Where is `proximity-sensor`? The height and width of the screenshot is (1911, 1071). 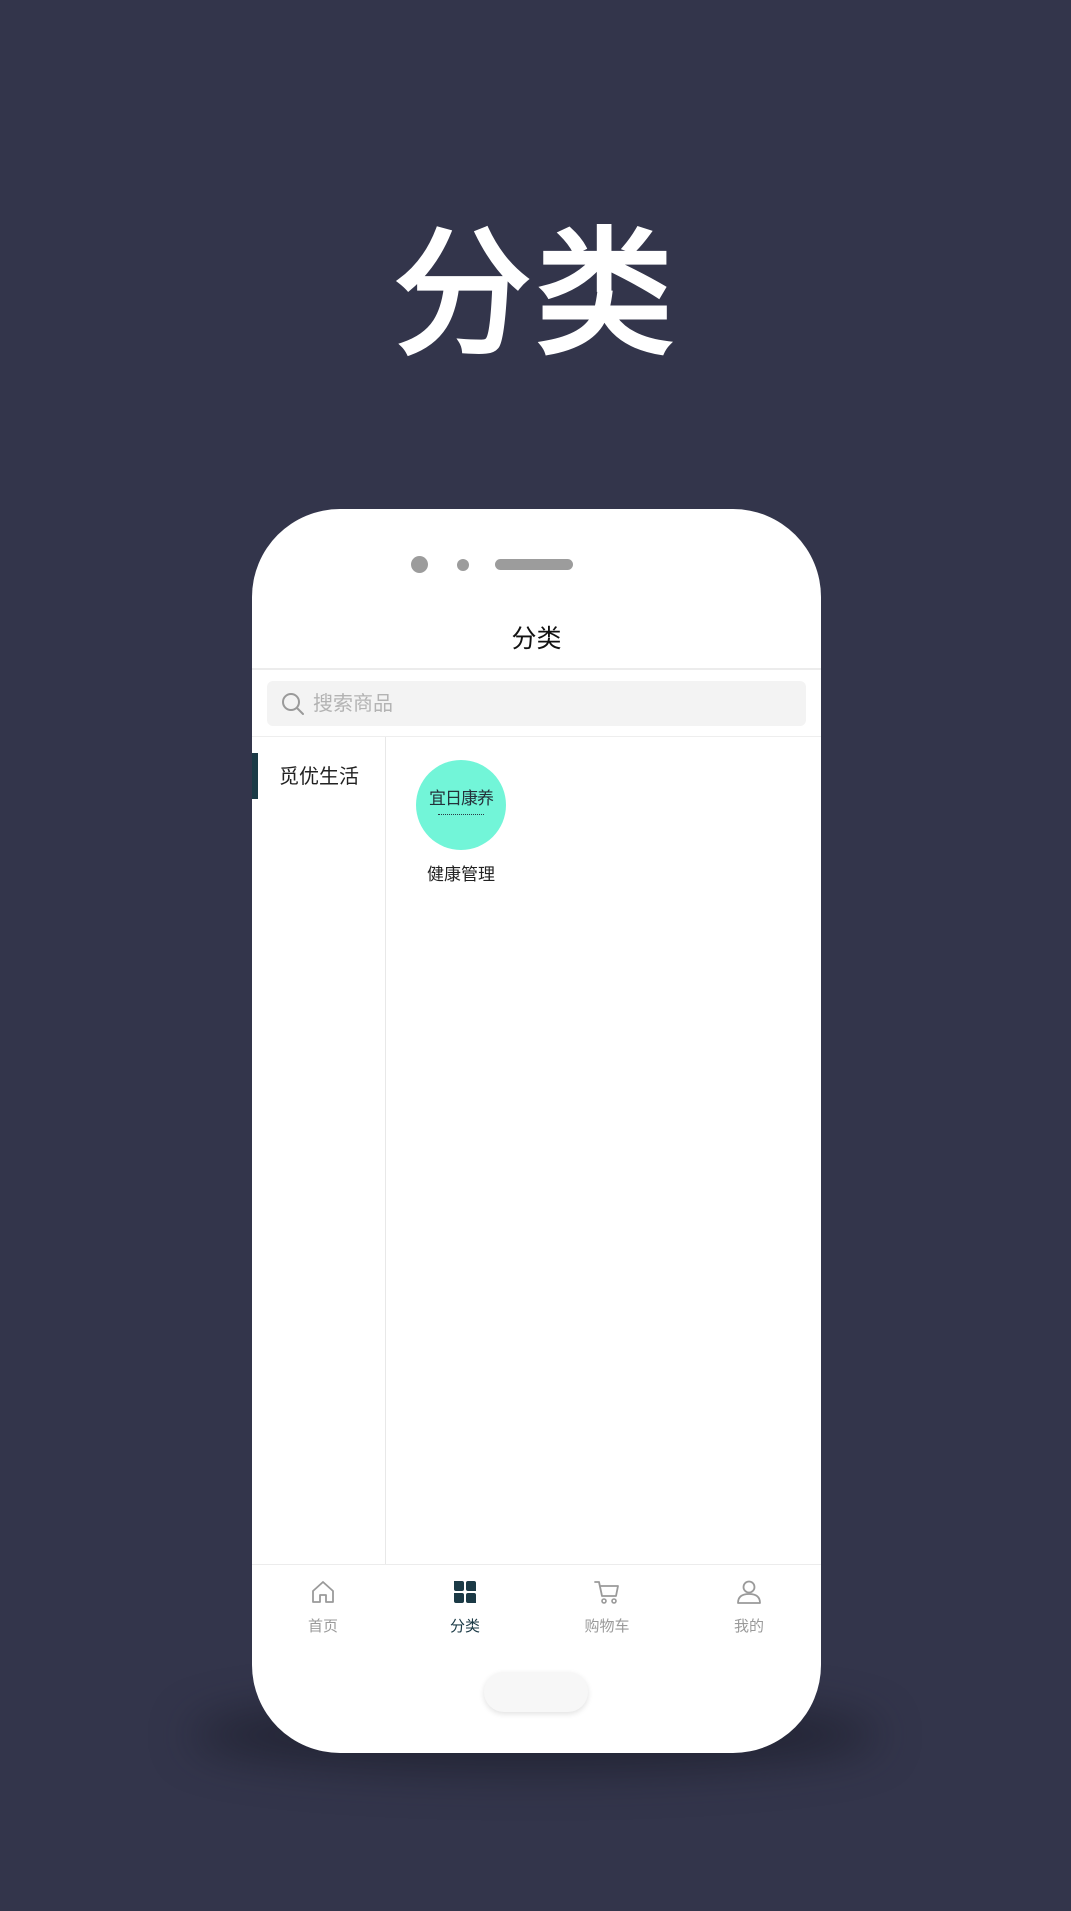
proximity-sensor is located at coordinates (463, 565).